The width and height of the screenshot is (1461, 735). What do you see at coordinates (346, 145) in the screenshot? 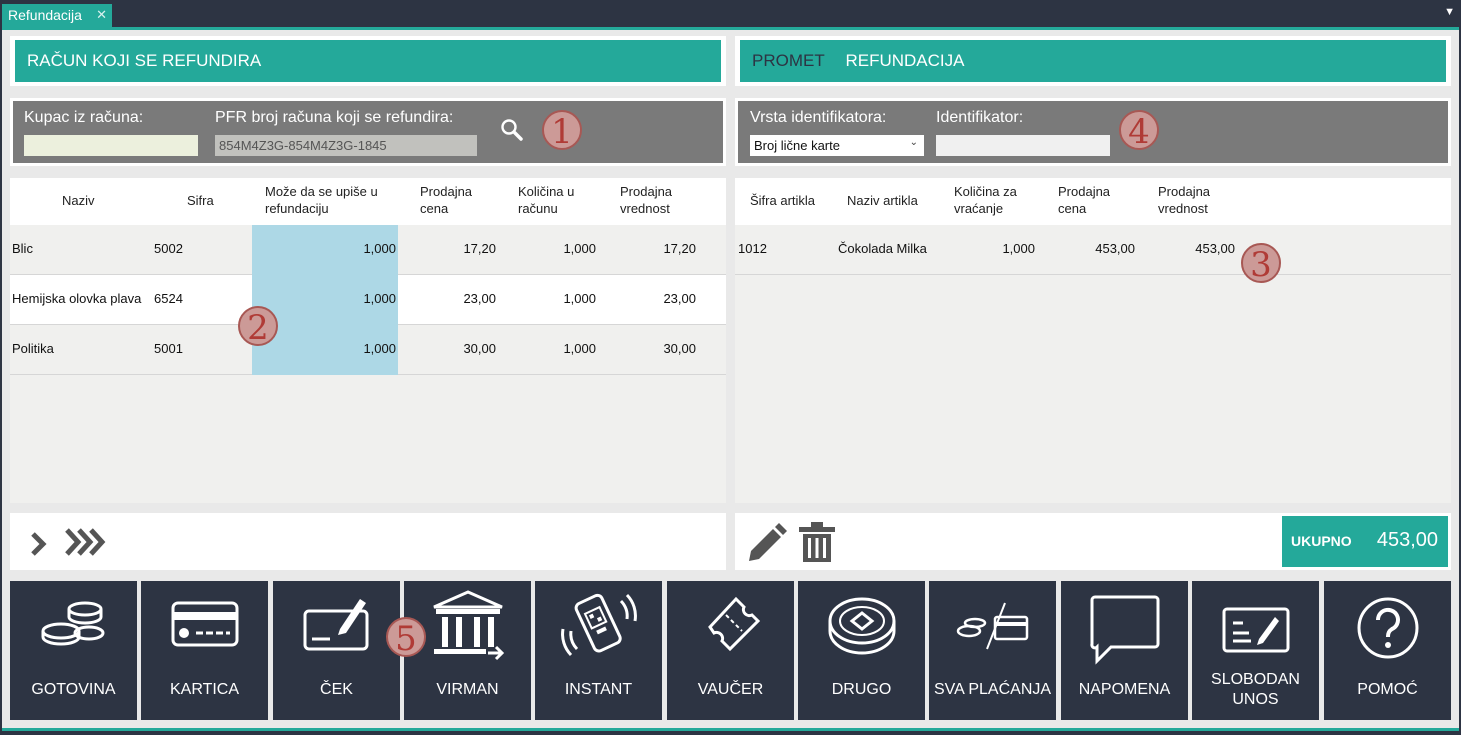
I see `pfr-input: 854M4Z3G-854M4Z3G-1845` at bounding box center [346, 145].